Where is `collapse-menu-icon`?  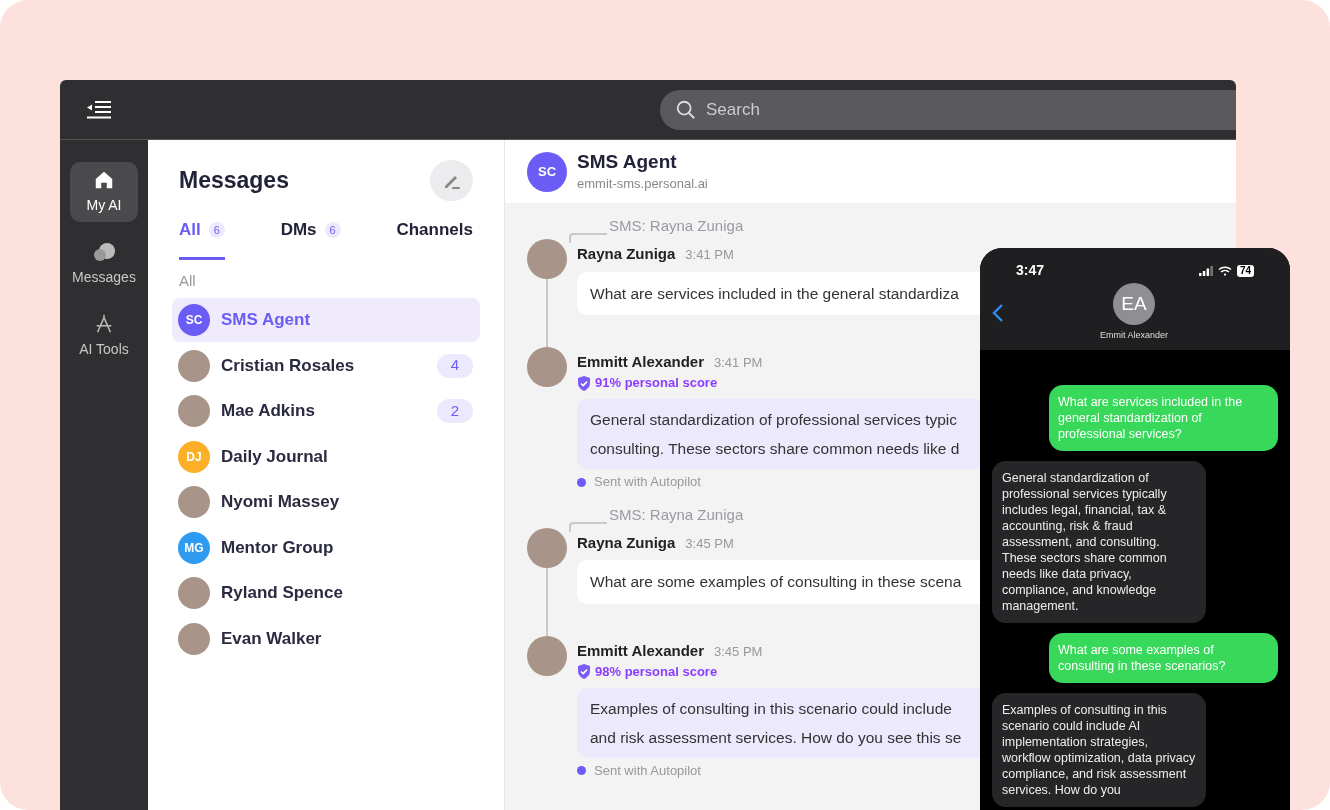
collapse-menu-icon is located at coordinates (99, 109).